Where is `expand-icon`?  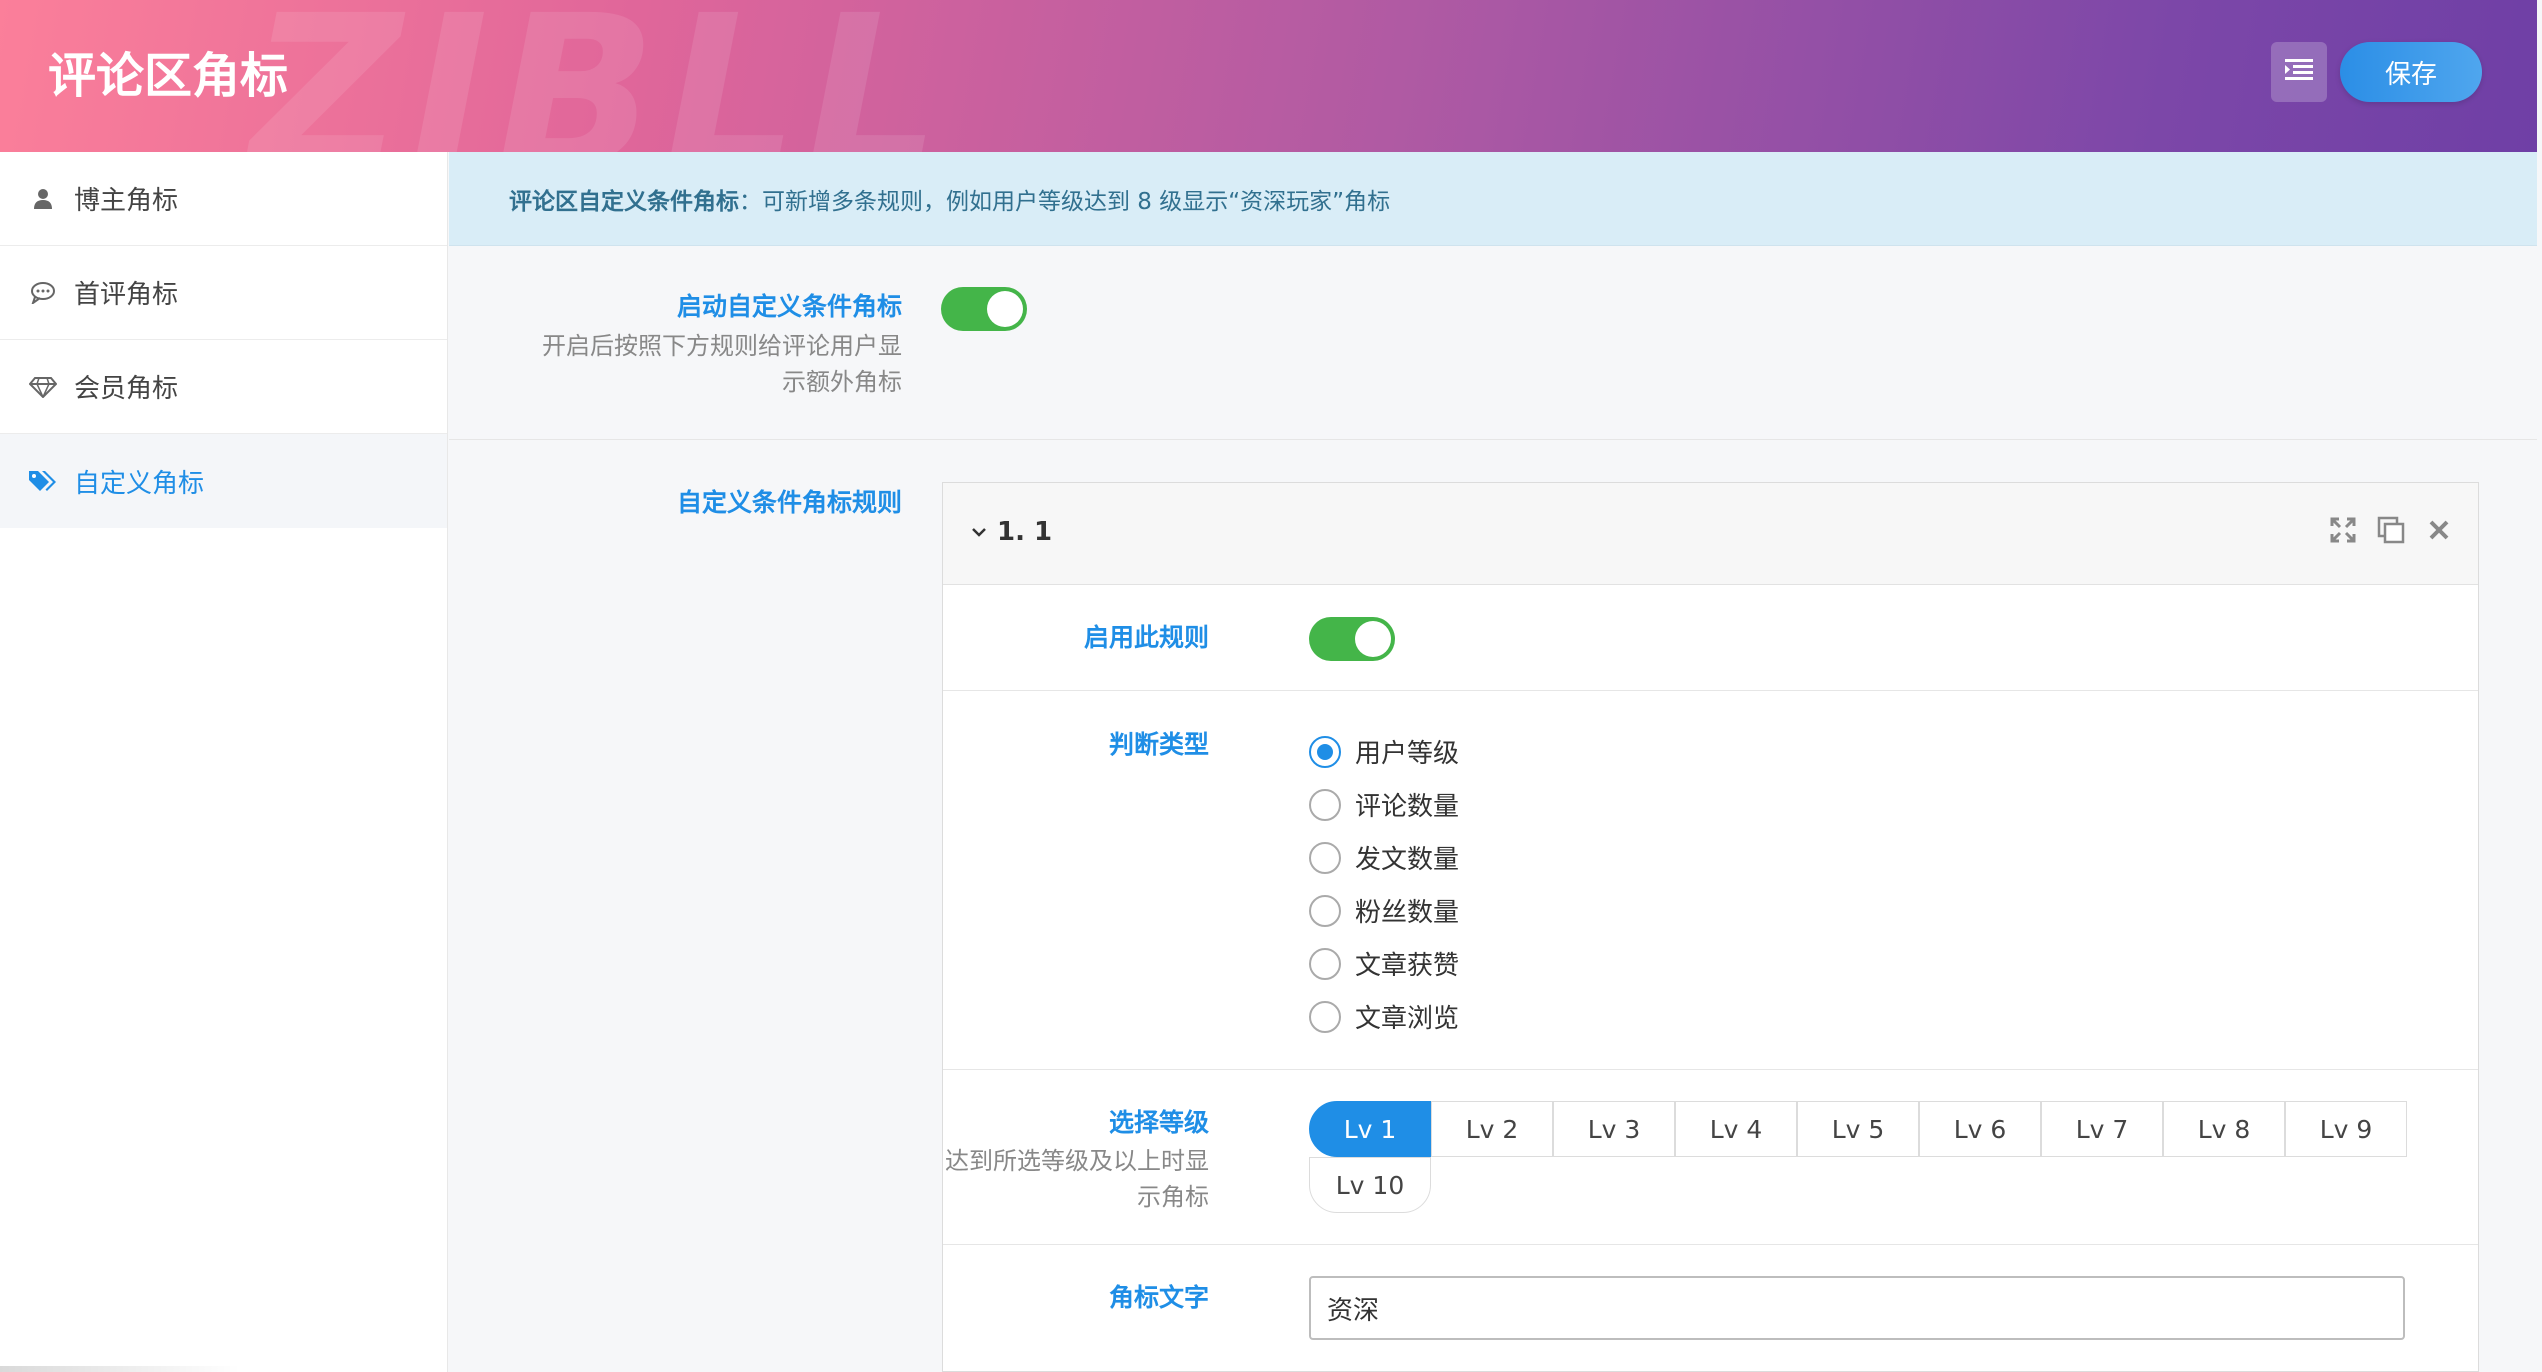 expand-icon is located at coordinates (2343, 530).